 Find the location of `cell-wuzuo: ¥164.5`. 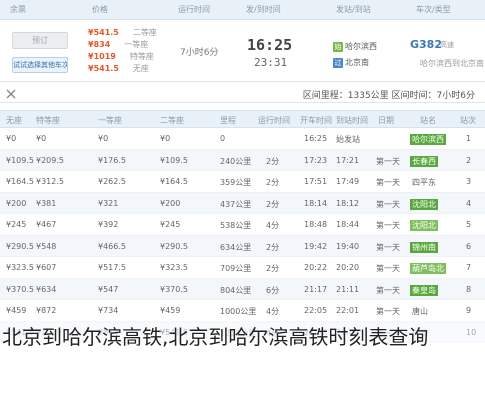

cell-wuzuo: ¥164.5 is located at coordinates (20, 181).